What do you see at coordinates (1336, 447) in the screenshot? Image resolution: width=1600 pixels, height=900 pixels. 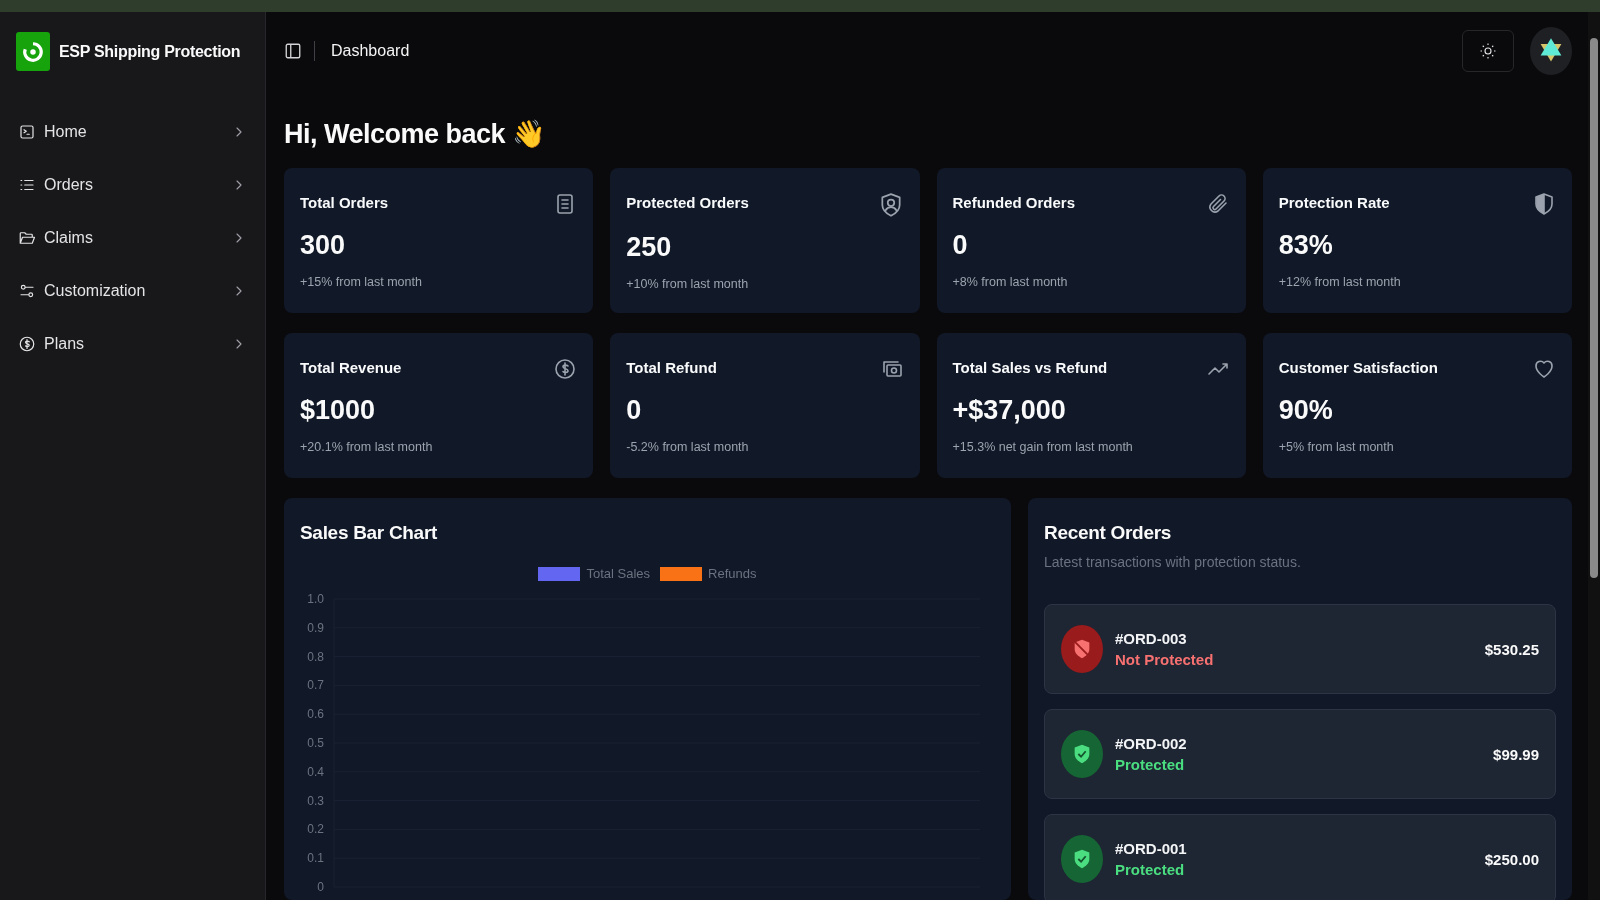 I see `stat-change: +5% from last month` at bounding box center [1336, 447].